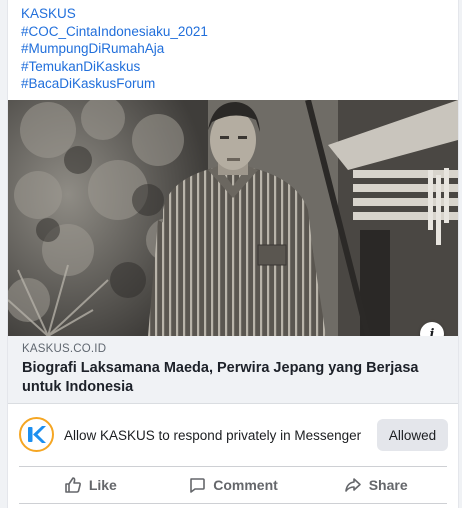 This screenshot has height=508, width=462. I want to click on comment-label: Comment, so click(245, 485).